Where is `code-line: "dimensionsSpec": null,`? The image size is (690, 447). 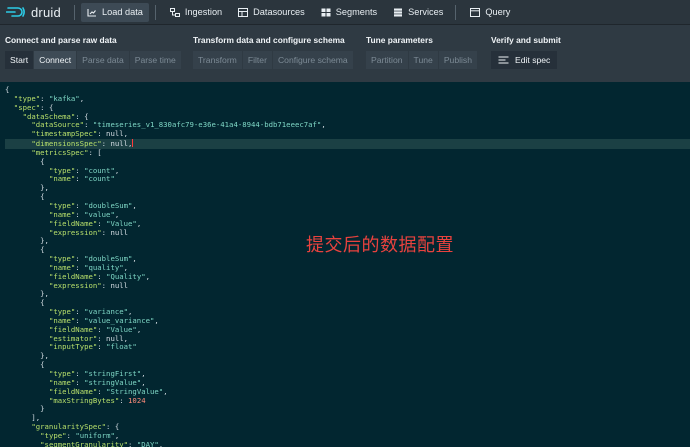
code-line: "dimensionsSpec": null, is located at coordinates (347, 144).